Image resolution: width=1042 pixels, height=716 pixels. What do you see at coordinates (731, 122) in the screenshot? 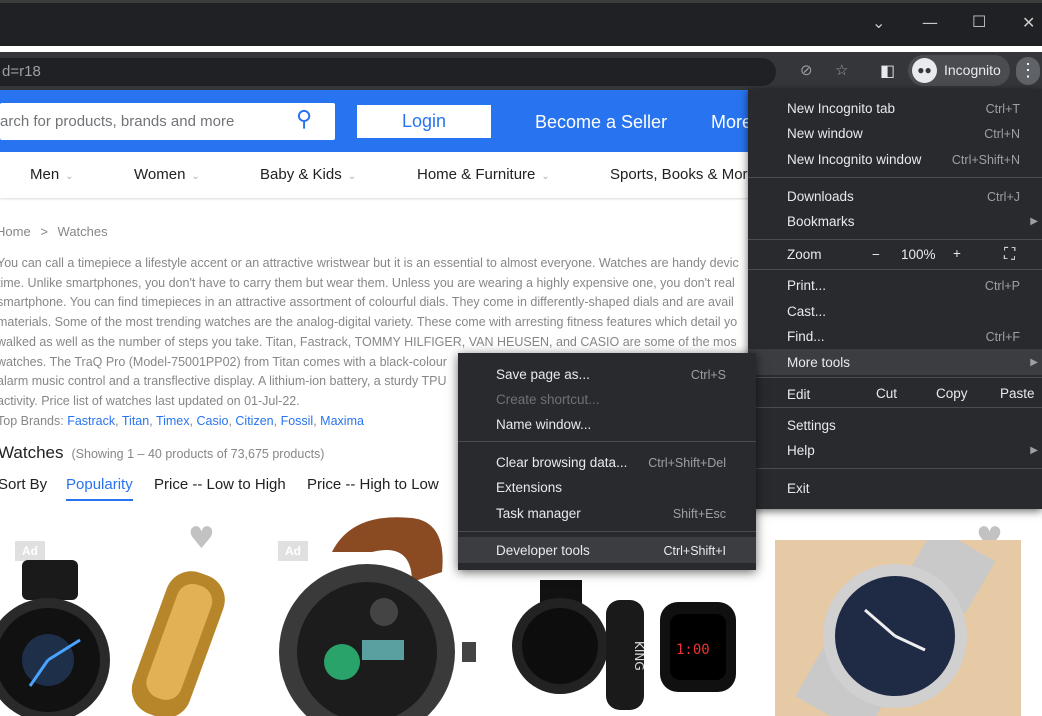
I see `more-link: More` at bounding box center [731, 122].